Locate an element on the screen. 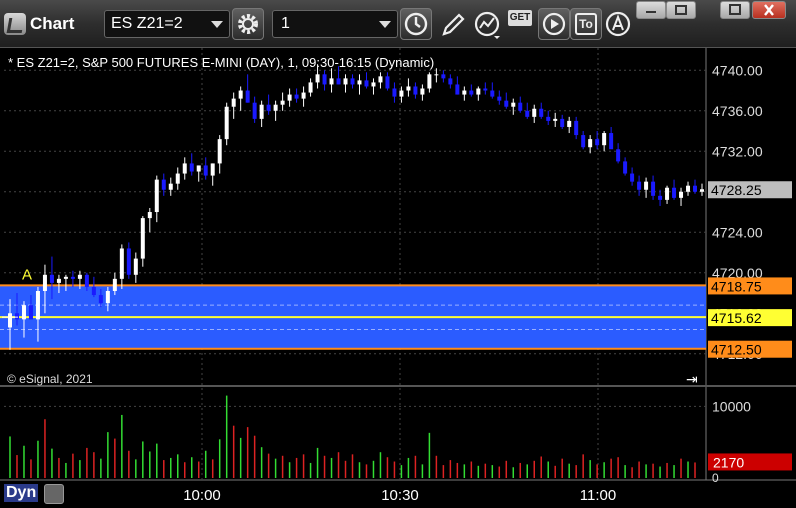  scroll-to-end-icon: ⇥ is located at coordinates (692, 379).